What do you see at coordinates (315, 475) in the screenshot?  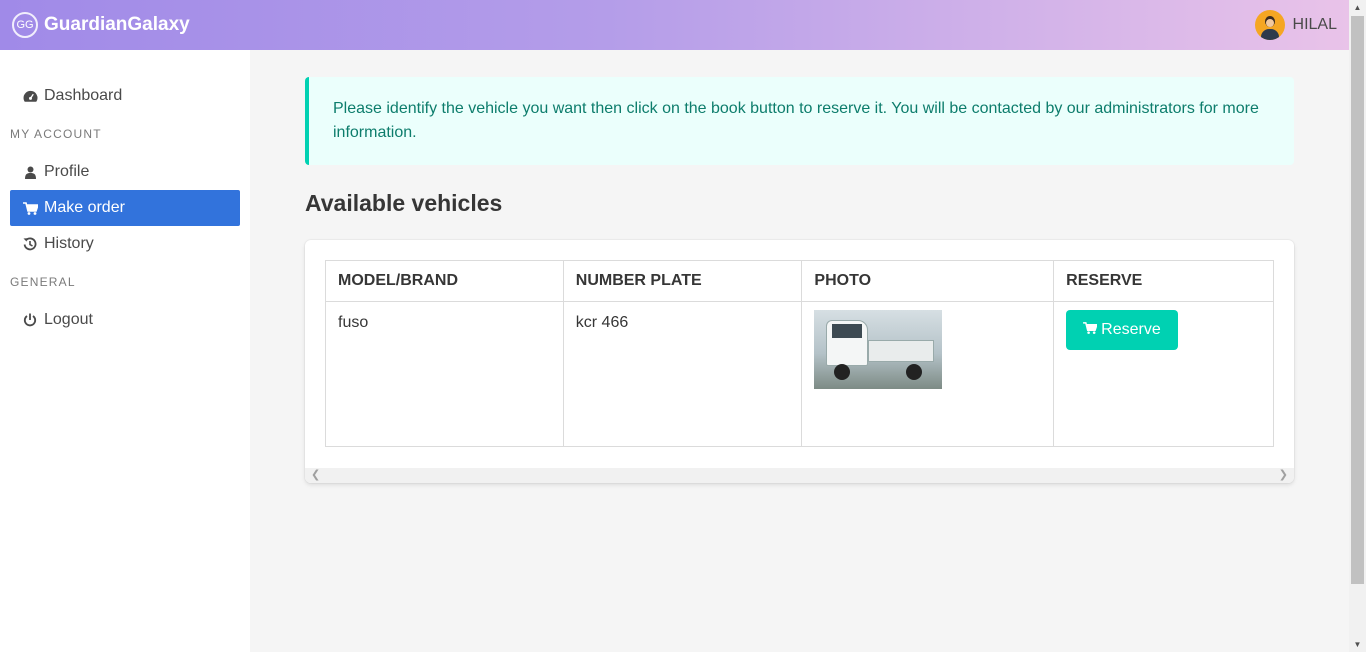 I see `scroll-left-icon: ❮` at bounding box center [315, 475].